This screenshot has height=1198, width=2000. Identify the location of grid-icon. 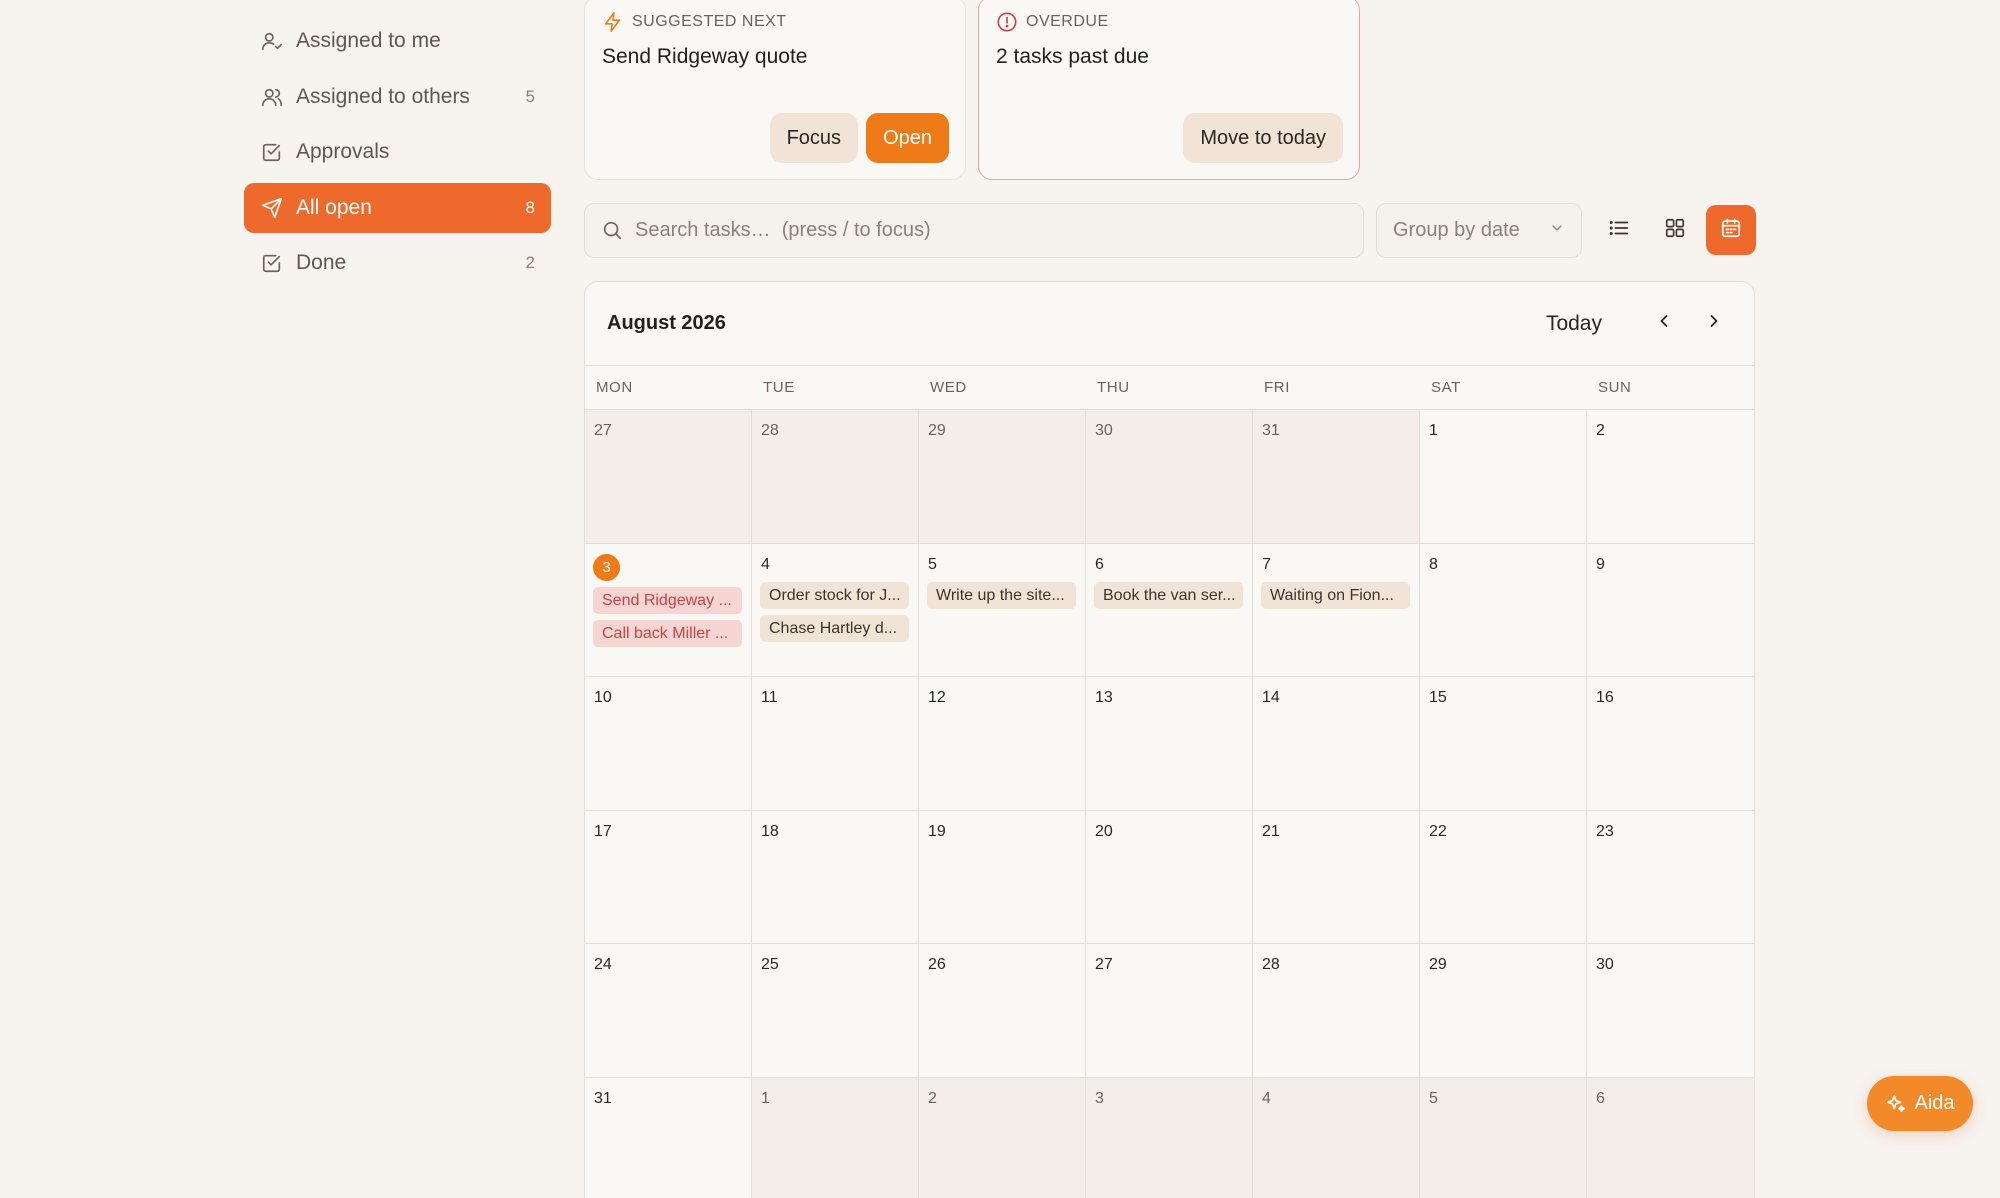
(1675, 230).